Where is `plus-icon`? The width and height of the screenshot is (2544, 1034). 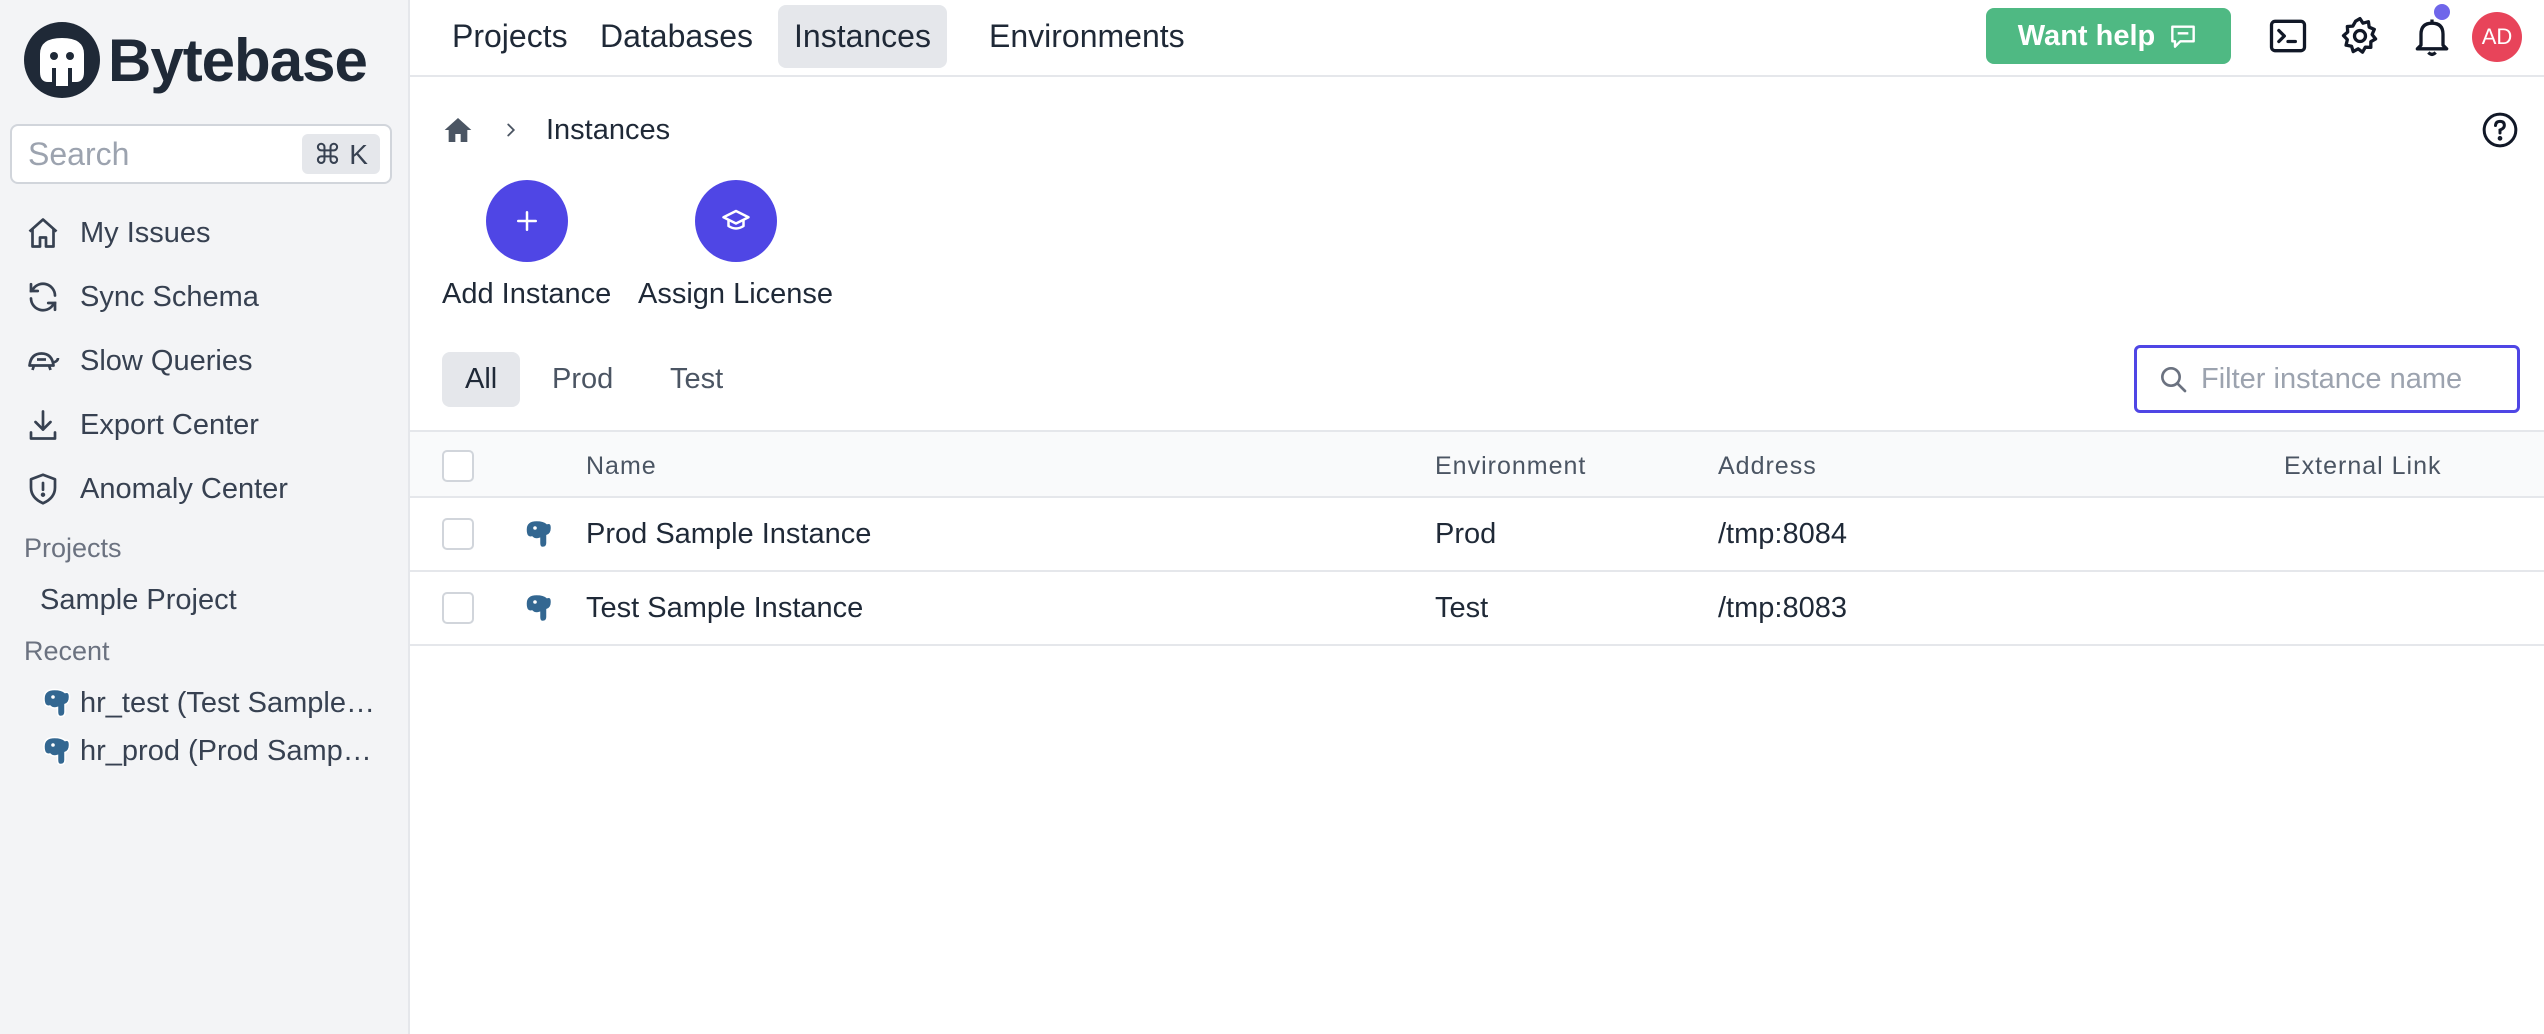
plus-icon is located at coordinates (526, 221).